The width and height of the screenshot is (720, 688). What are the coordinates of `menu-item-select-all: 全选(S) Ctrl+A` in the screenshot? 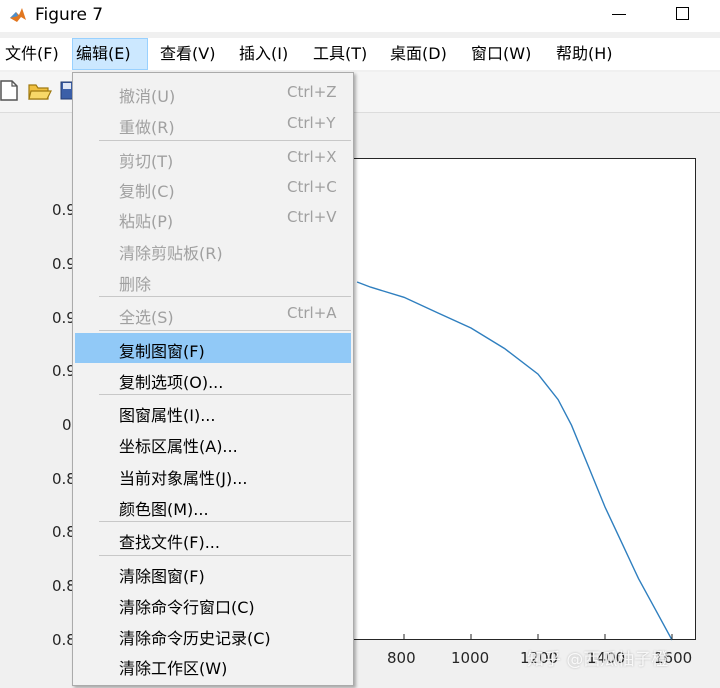 It's located at (213, 314).